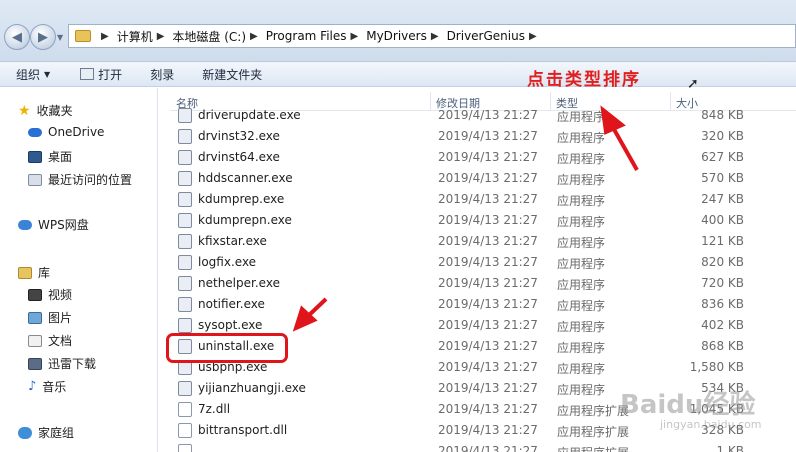 This screenshot has width=796, height=452. What do you see at coordinates (722, 178) in the screenshot?
I see `file-size: 570 KB` at bounding box center [722, 178].